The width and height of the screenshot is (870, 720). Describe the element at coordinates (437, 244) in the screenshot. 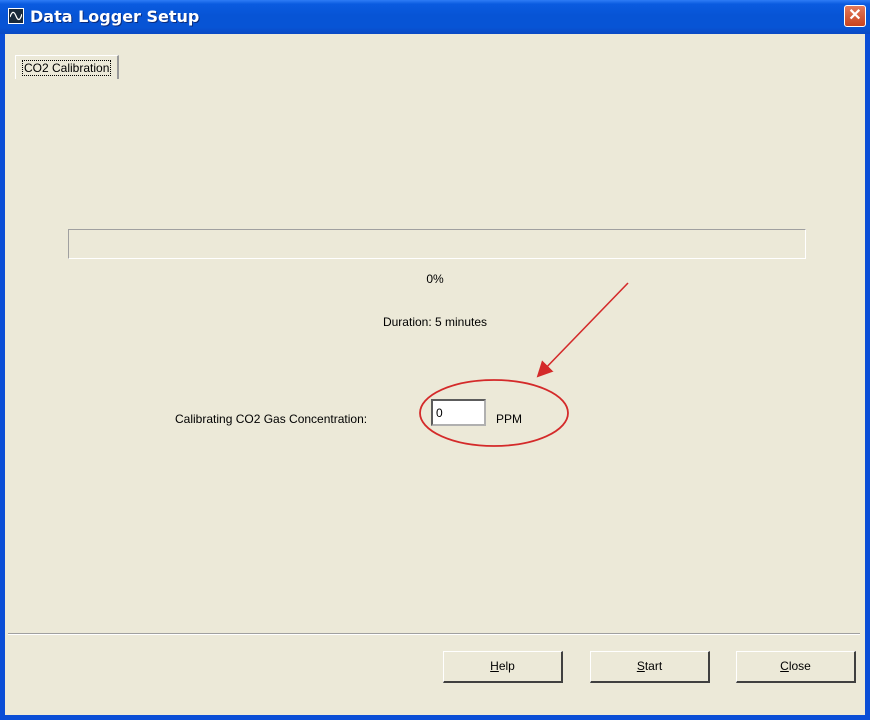

I see `progress-bar` at that location.